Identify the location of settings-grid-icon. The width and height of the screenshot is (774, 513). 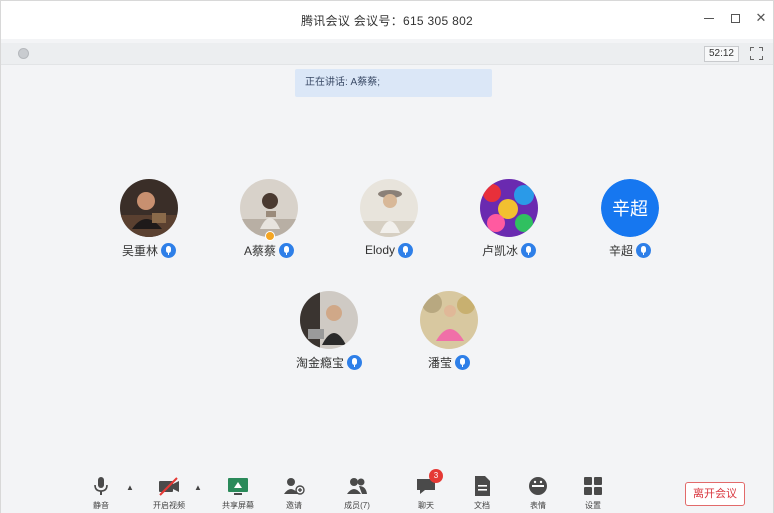
(593, 486).